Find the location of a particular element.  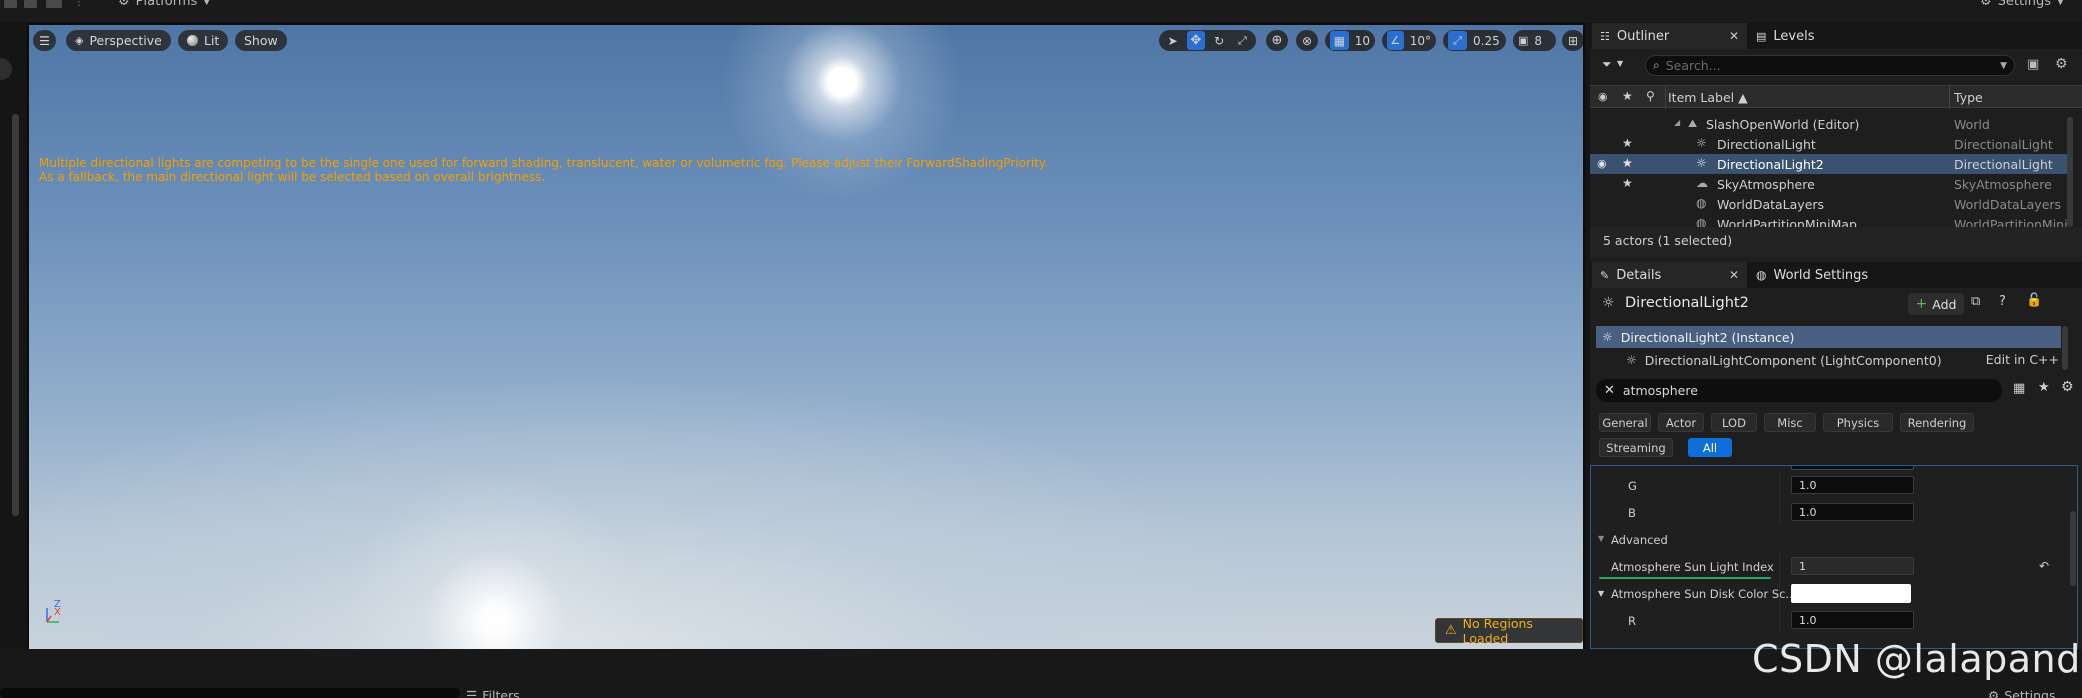

r-value-field: 1.0 is located at coordinates (1852, 620).